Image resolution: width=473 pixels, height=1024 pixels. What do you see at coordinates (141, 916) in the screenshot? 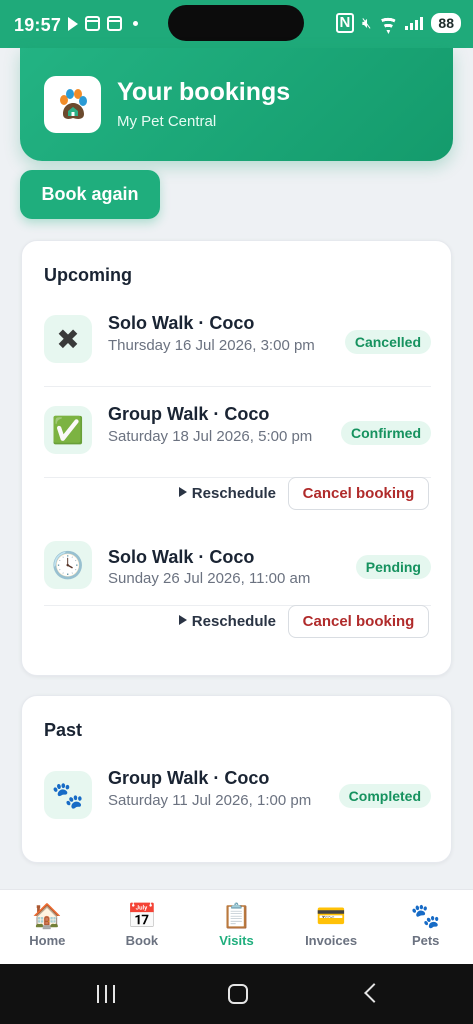
I see `calendar-icon: 📅` at bounding box center [141, 916].